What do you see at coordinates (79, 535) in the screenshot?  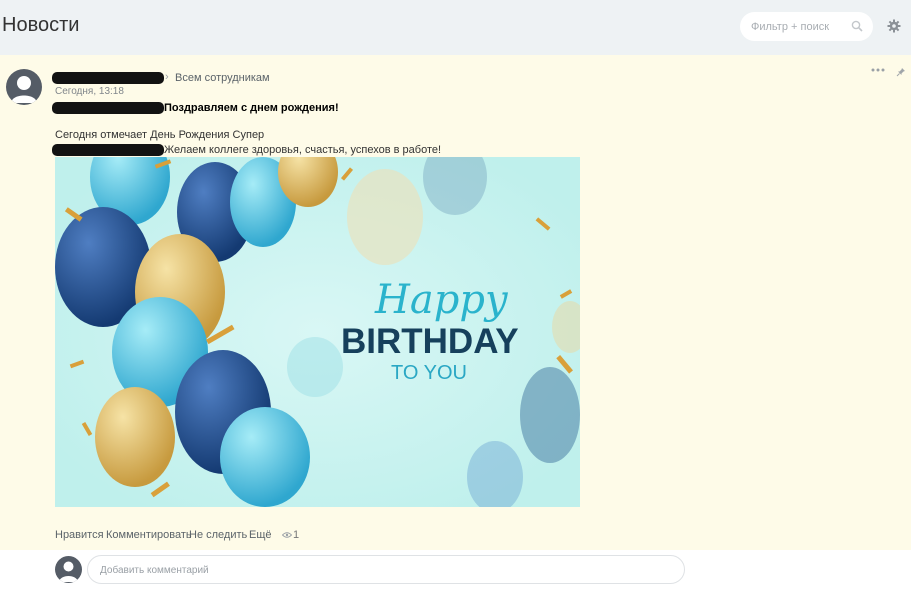 I see `like-link: Нравится` at bounding box center [79, 535].